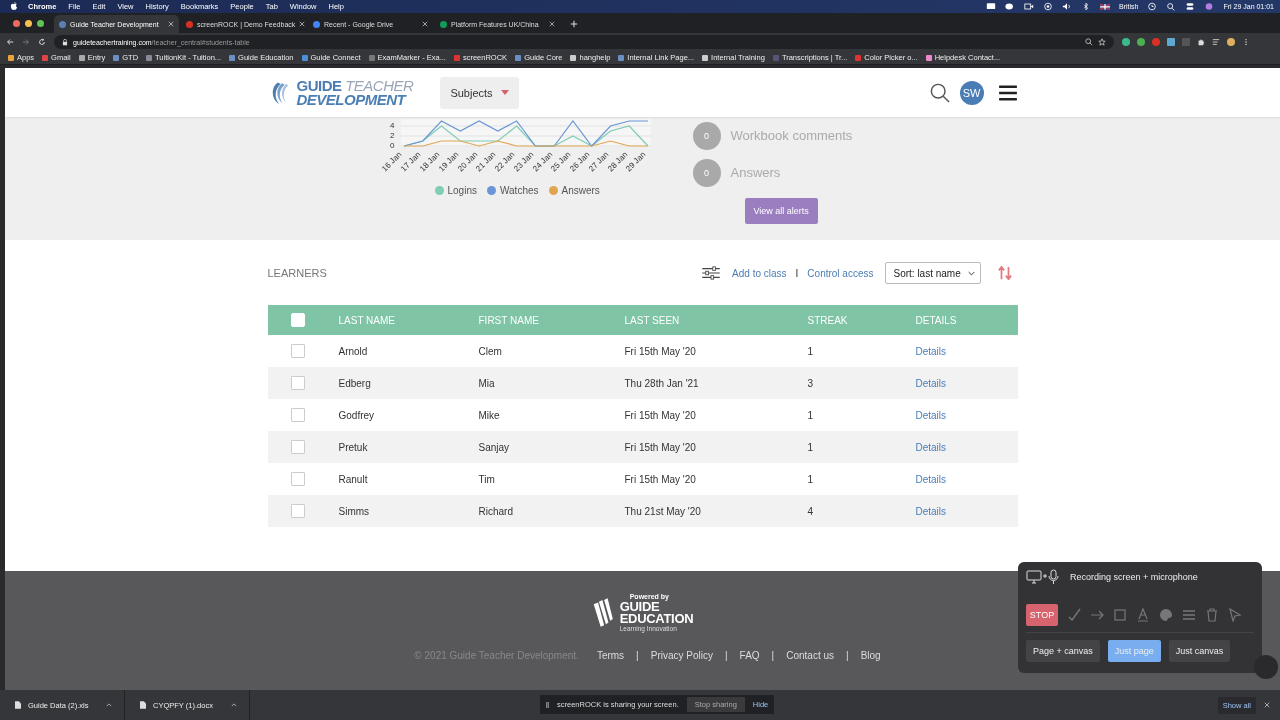 This screenshot has width=1280, height=720. I want to click on sort-direction-icon, so click(1004, 273).